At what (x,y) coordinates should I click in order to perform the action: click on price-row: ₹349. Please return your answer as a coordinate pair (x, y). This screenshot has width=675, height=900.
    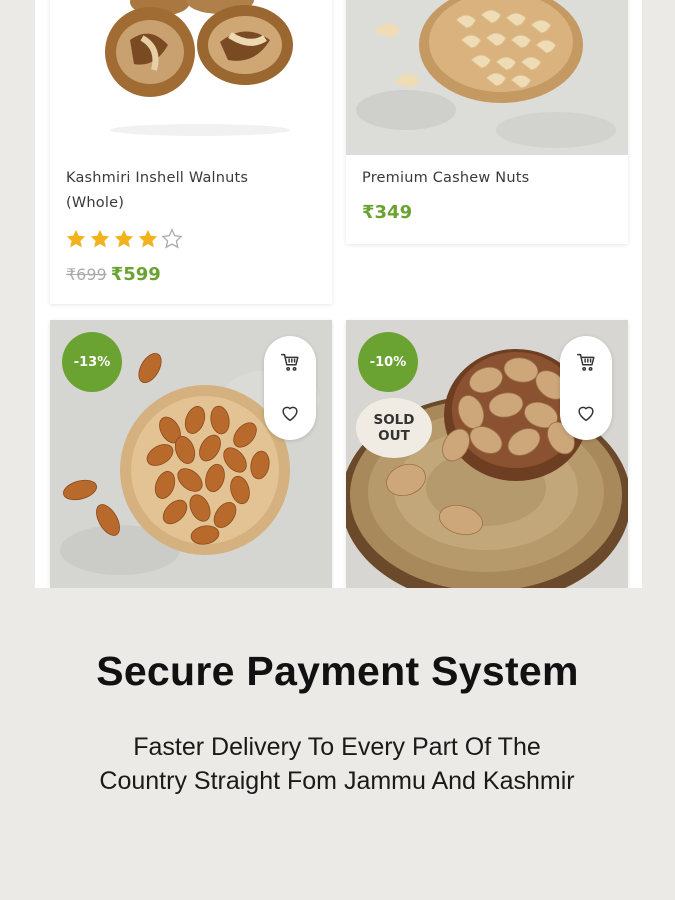
    Looking at the image, I should click on (387, 212).